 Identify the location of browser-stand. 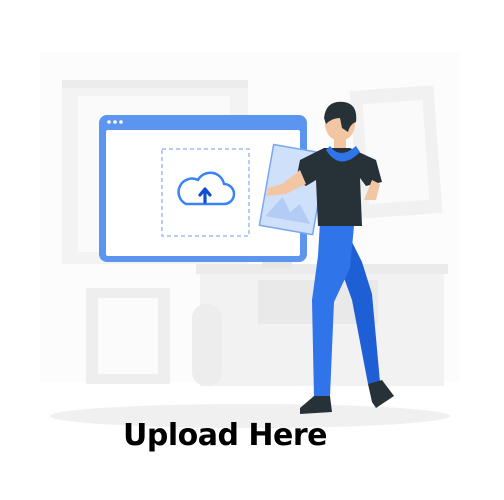
(277, 265).